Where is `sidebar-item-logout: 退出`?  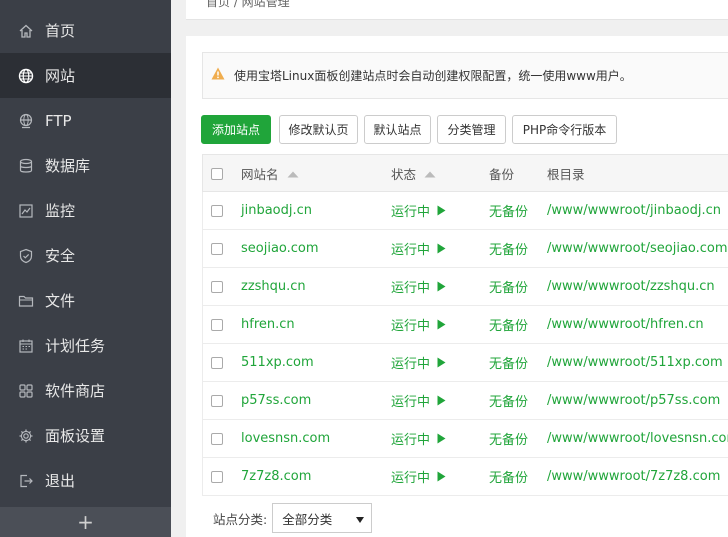
sidebar-item-logout: 退出 is located at coordinates (85, 480).